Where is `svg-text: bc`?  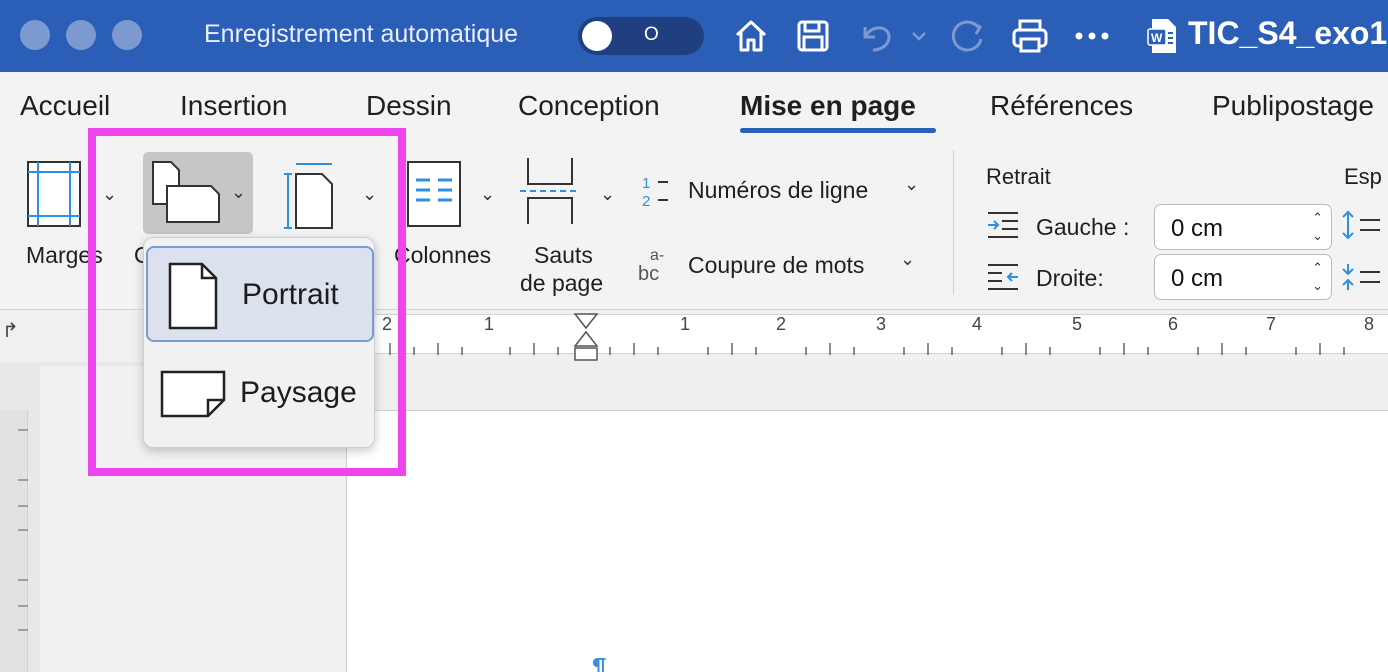 svg-text: bc is located at coordinates (648, 273).